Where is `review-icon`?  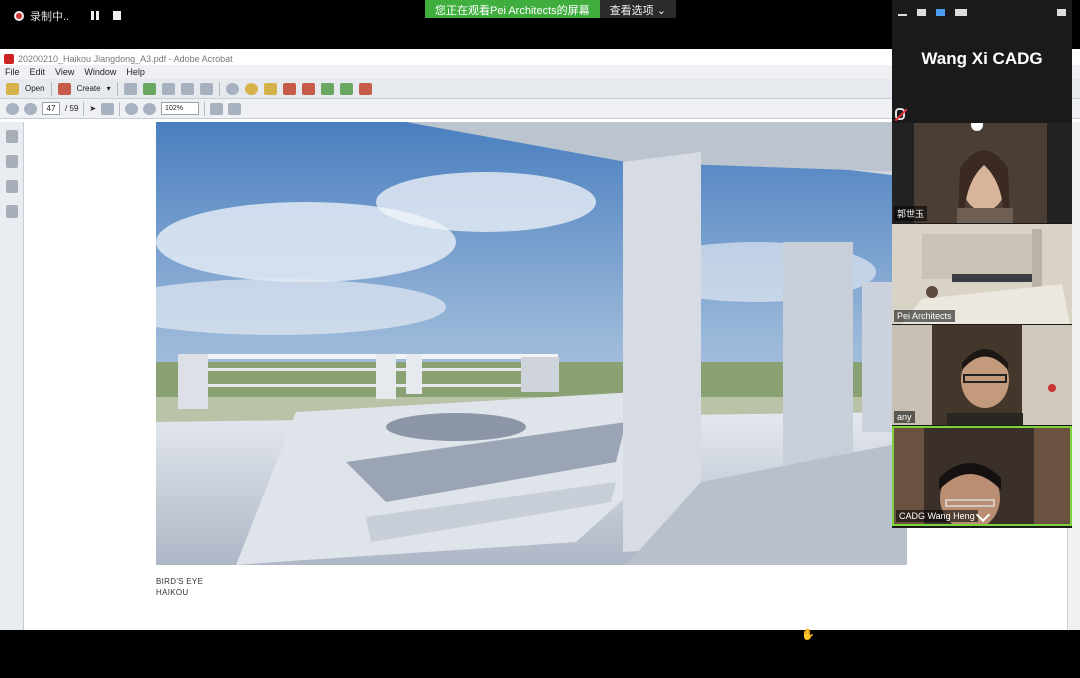
review-icon is located at coordinates (327, 88).